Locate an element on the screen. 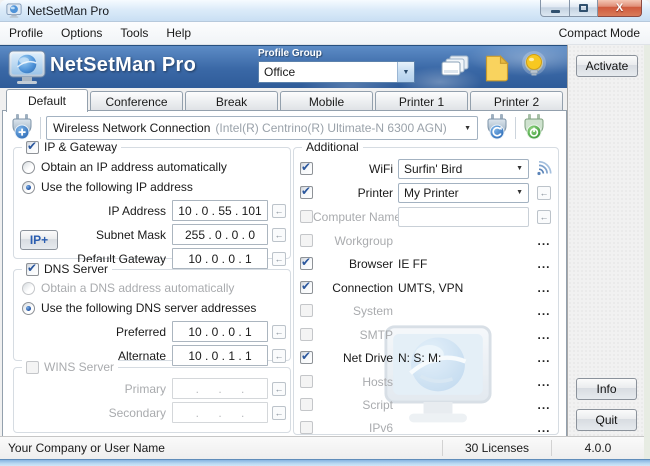  compact-mode-toggle: Compact Mode is located at coordinates (604, 33).